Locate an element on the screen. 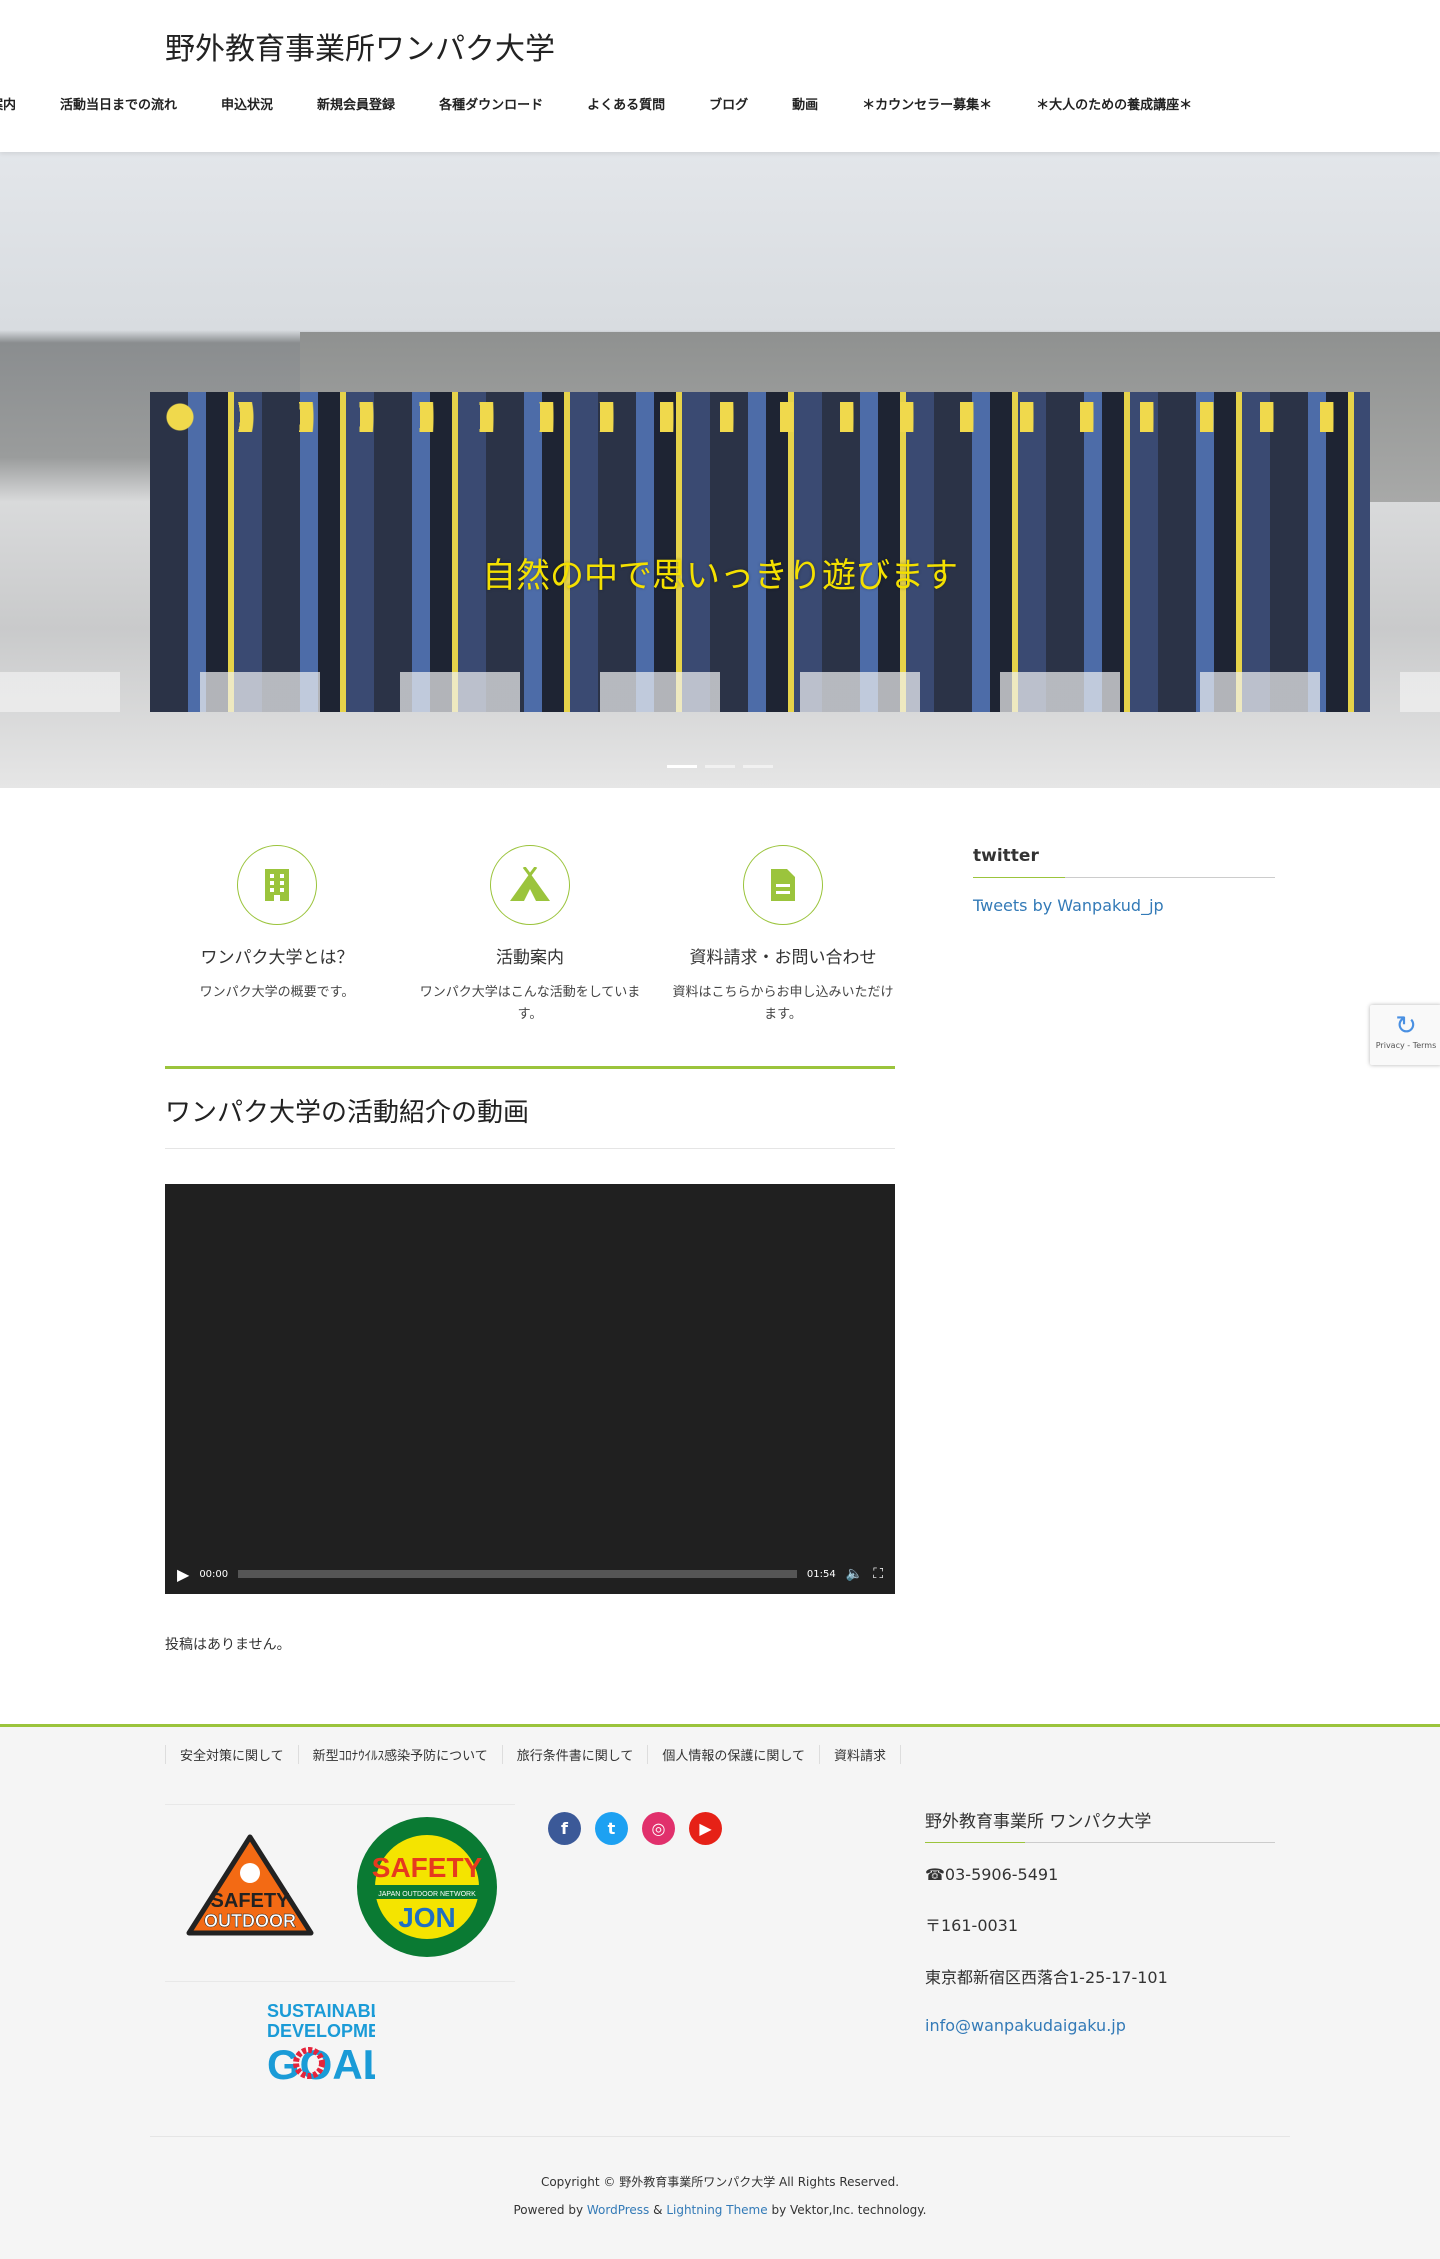  footer-nav-item: 資料請求 is located at coordinates (860, 1754).